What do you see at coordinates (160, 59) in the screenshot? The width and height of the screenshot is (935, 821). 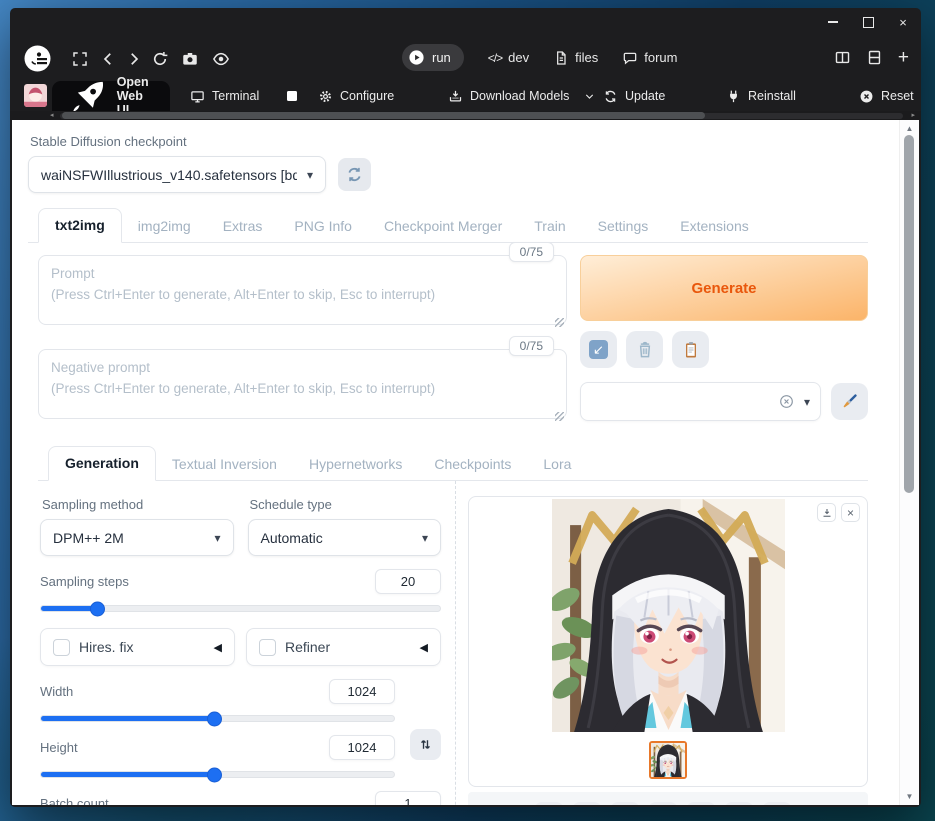 I see `reload-icon` at bounding box center [160, 59].